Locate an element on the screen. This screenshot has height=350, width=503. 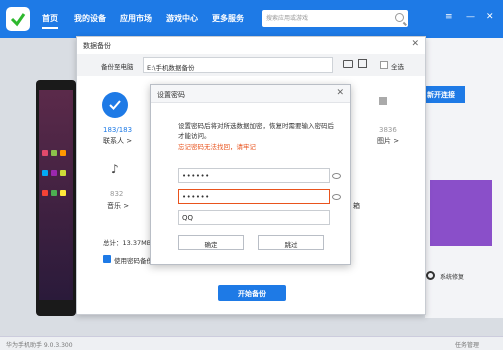
start-backup-button: 开始备份 is located at coordinates (252, 293).